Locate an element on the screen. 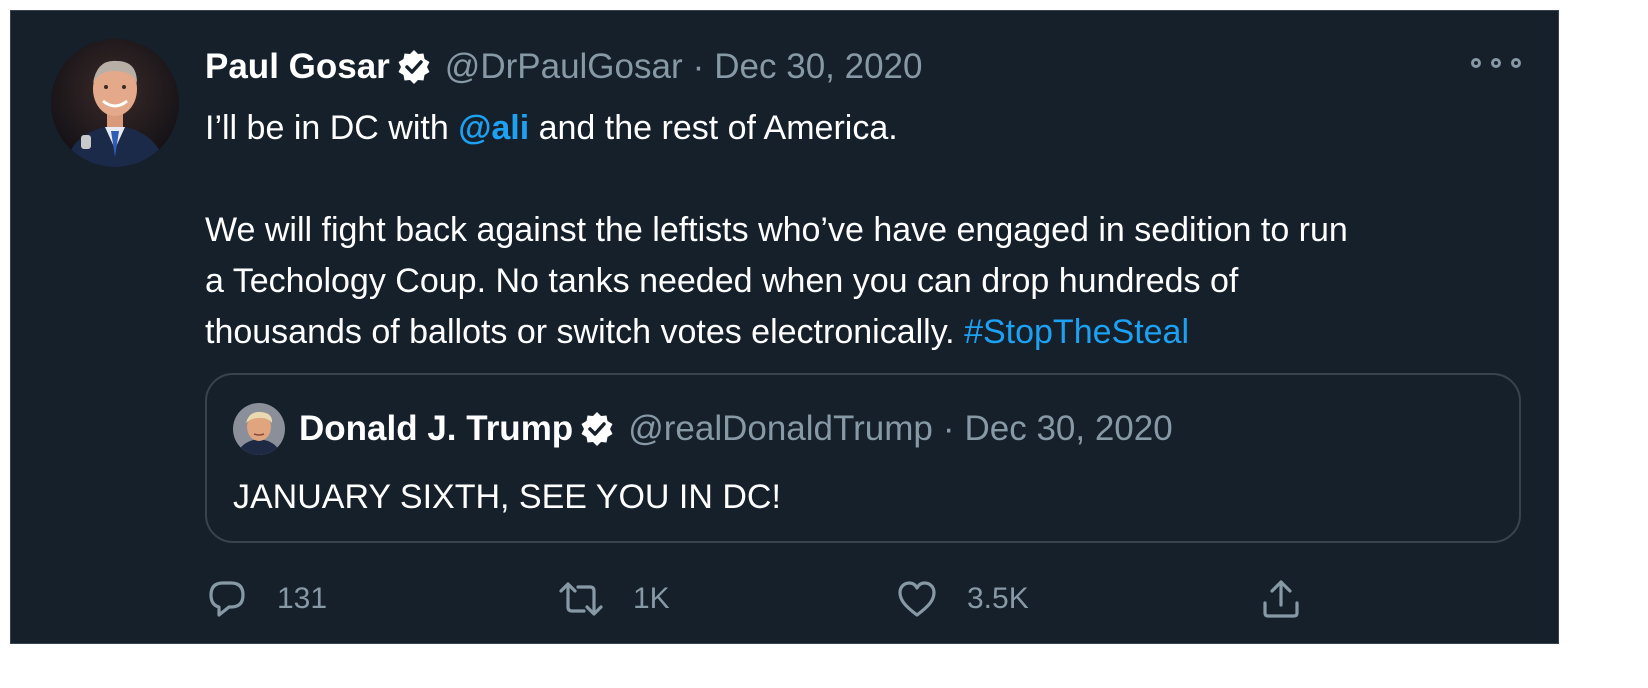  reply-icon is located at coordinates (227, 599).